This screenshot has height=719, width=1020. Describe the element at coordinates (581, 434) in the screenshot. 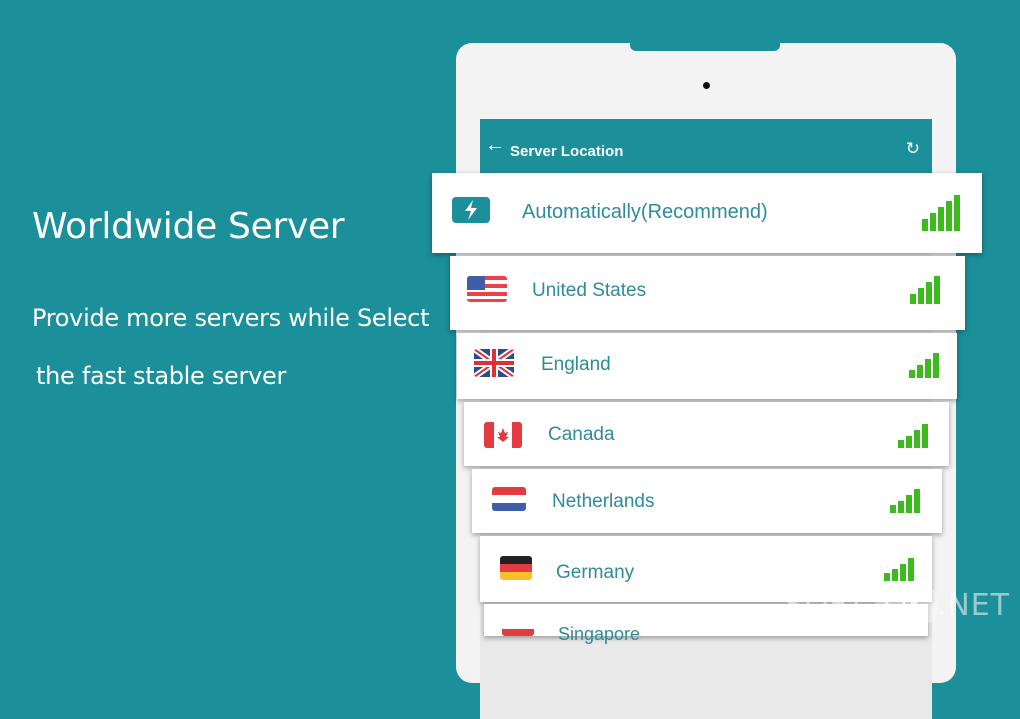

I see `server-label: Canada` at that location.